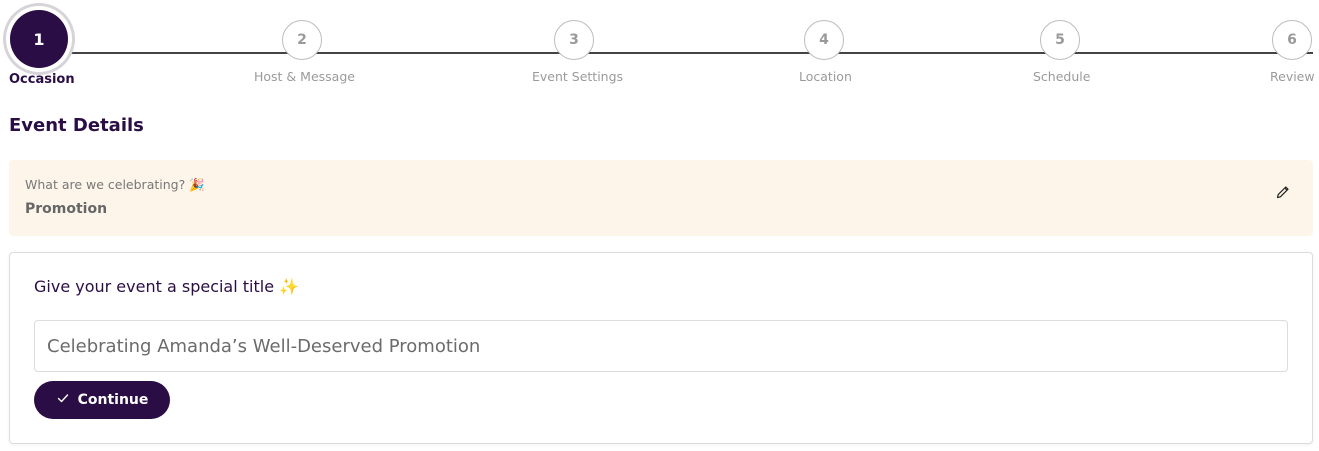 This screenshot has width=1319, height=451. What do you see at coordinates (1292, 40) in the screenshot?
I see `step-number: 6` at bounding box center [1292, 40].